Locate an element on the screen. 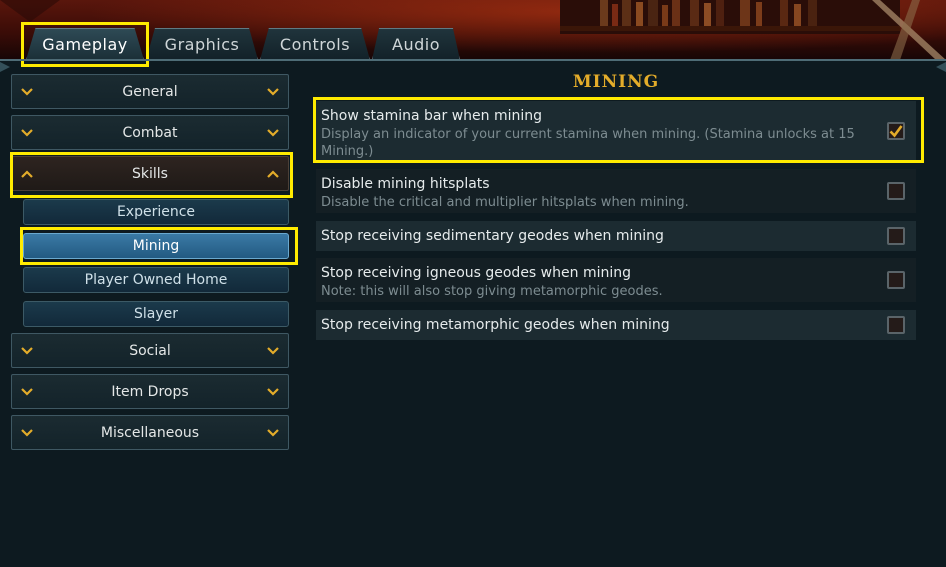 This screenshot has width=946, height=567. nav-category-general: General is located at coordinates (150, 91).